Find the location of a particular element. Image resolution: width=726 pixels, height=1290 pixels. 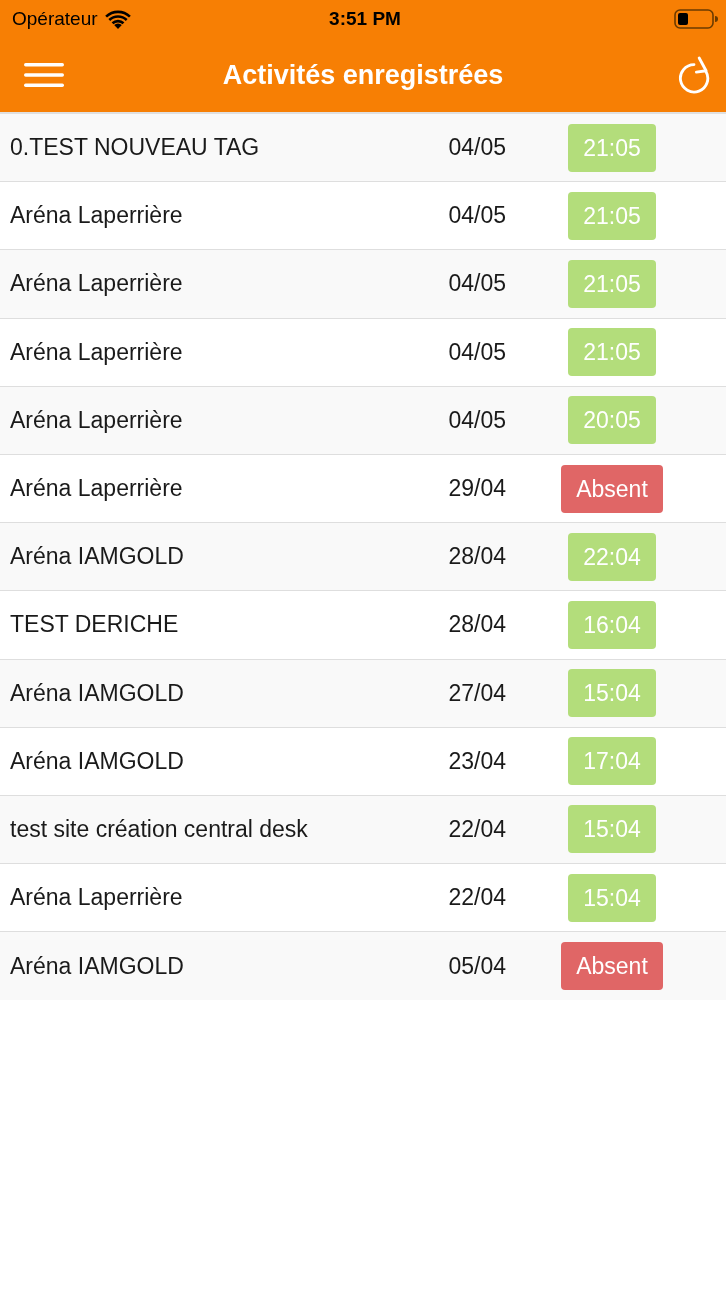

time-badge: 20:05 is located at coordinates (612, 420).